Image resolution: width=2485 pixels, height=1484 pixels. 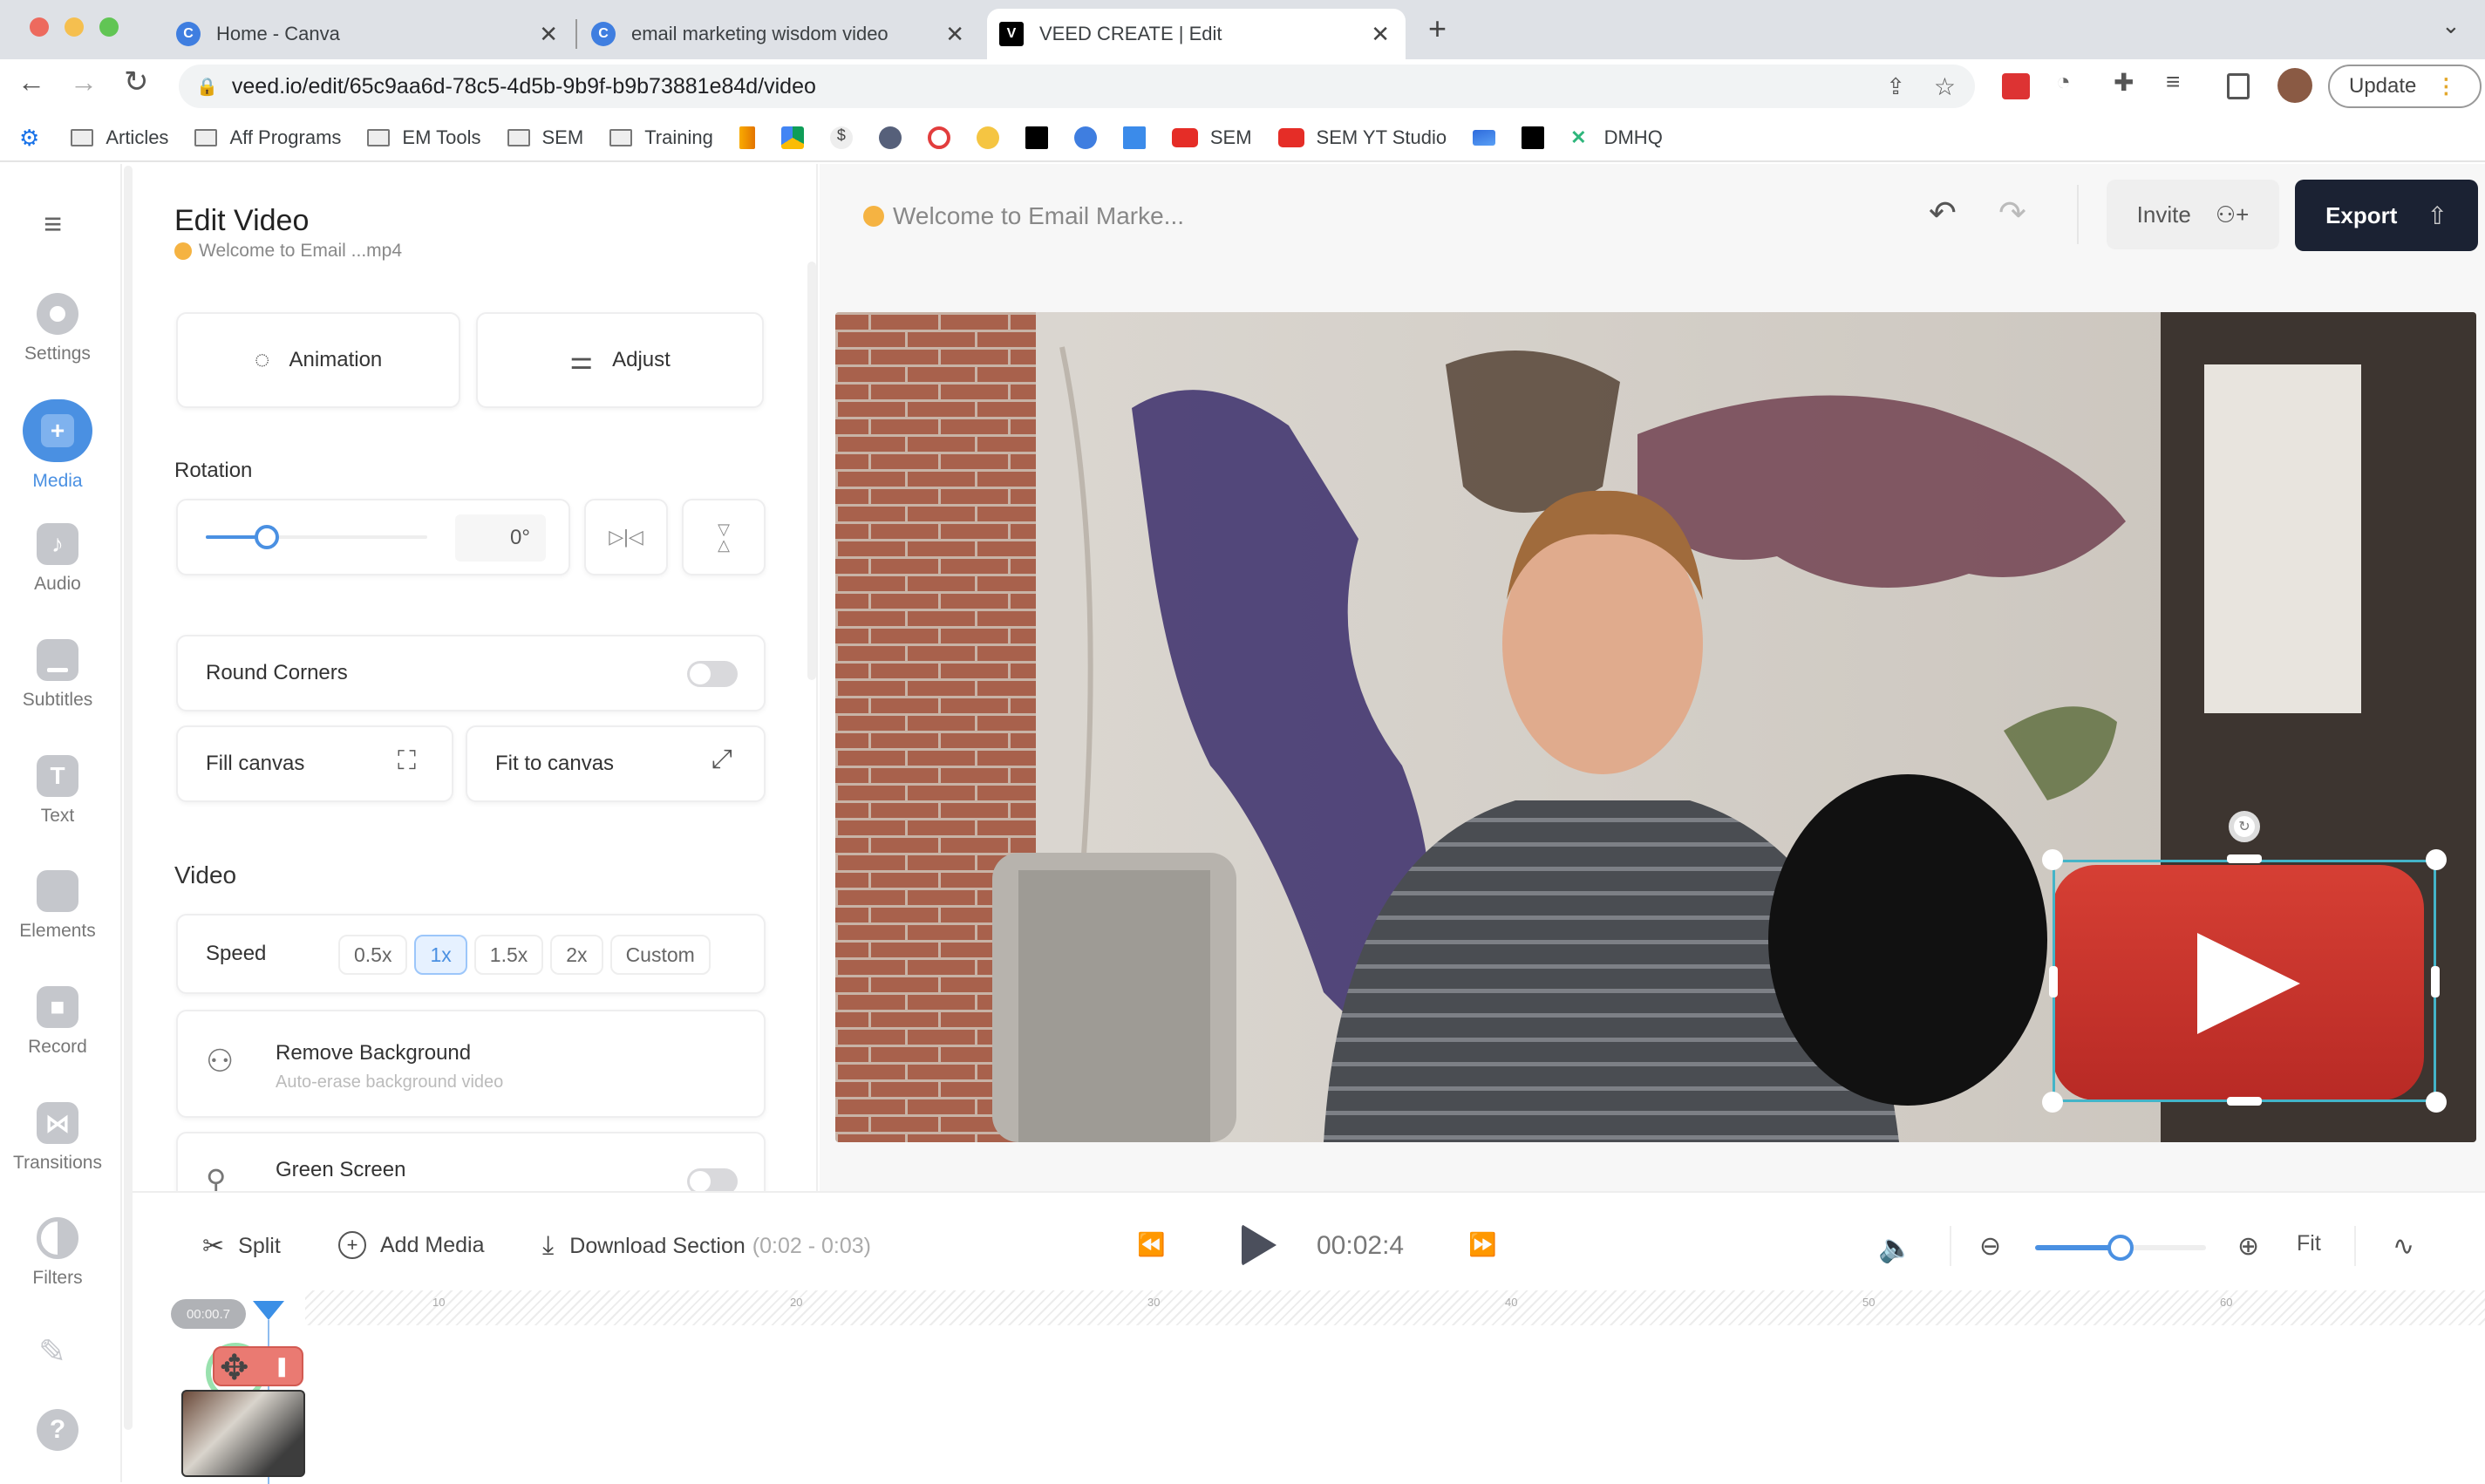 What do you see at coordinates (53, 224) in the screenshot?
I see `hamburger-menu-icon: ≡` at bounding box center [53, 224].